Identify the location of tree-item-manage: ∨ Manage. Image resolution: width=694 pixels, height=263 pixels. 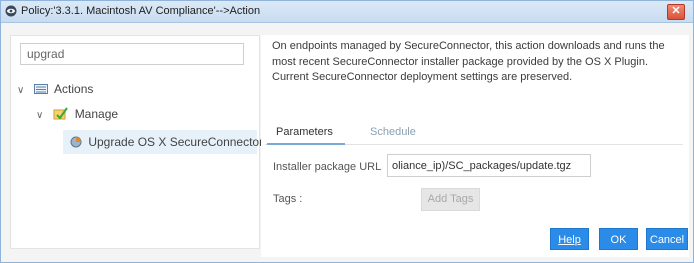
(77, 114).